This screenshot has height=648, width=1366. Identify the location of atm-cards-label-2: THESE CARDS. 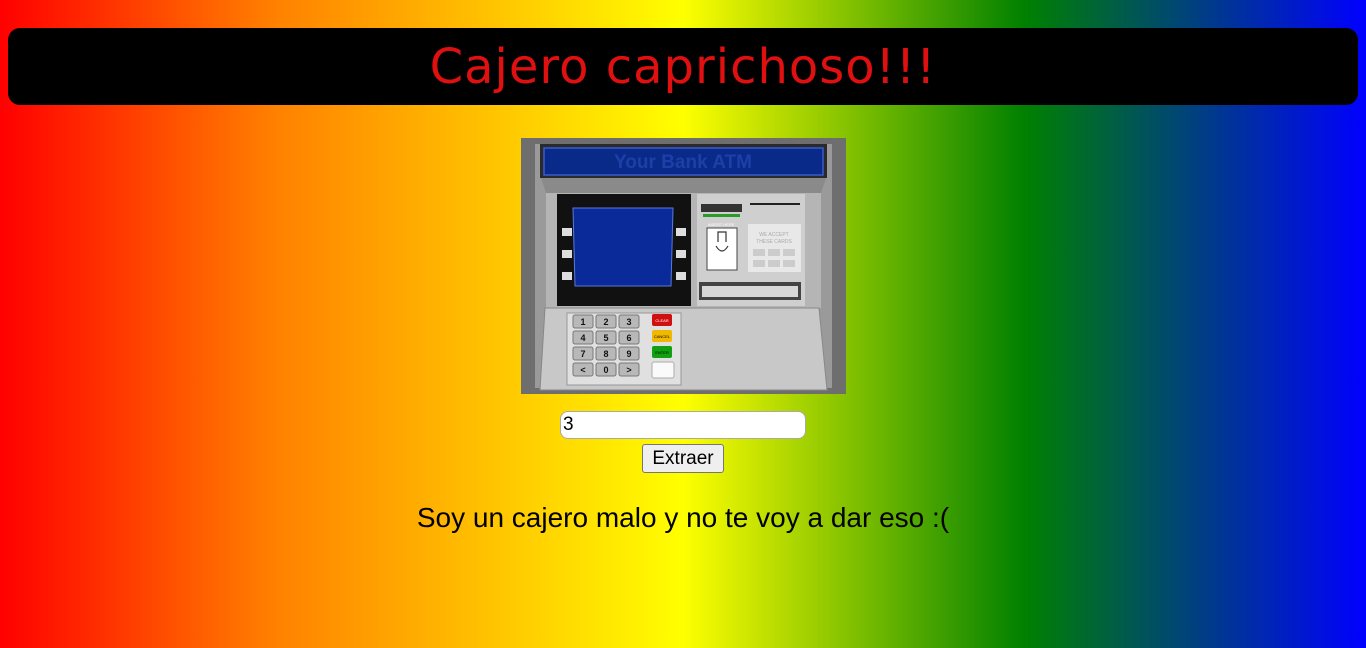
(774, 242).